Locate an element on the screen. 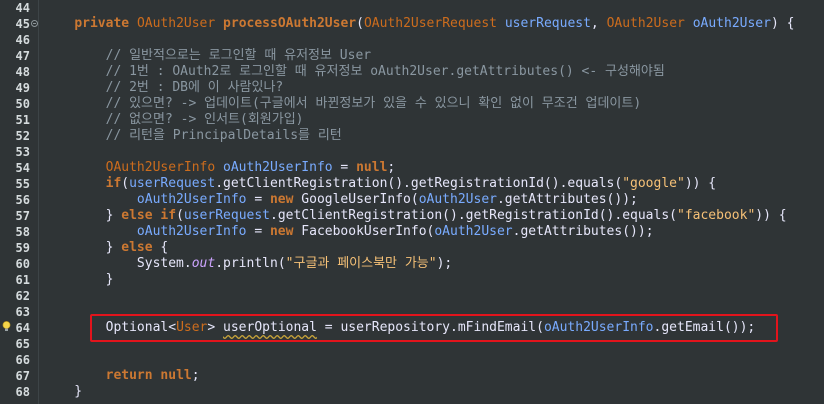  code-line: 44 is located at coordinates (412, 8).